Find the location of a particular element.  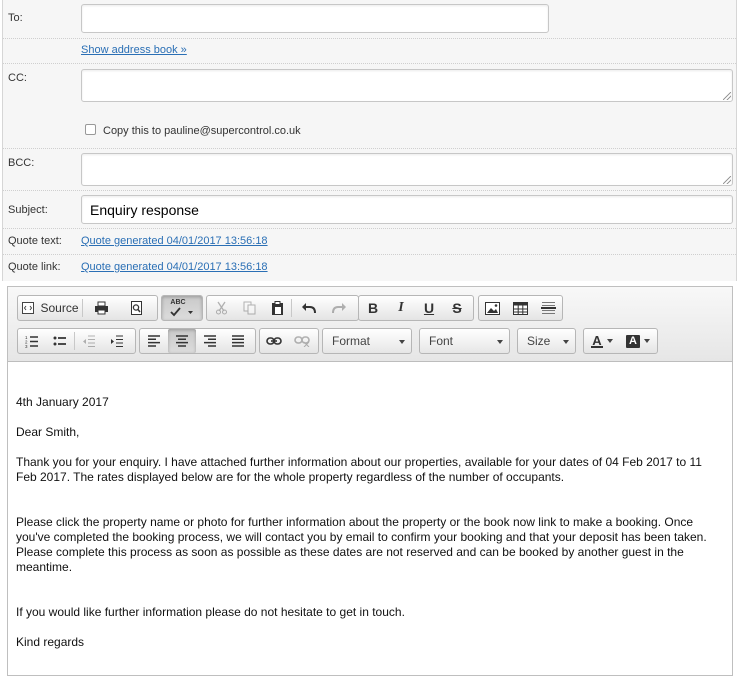

increase-indent-button is located at coordinates (117, 341).